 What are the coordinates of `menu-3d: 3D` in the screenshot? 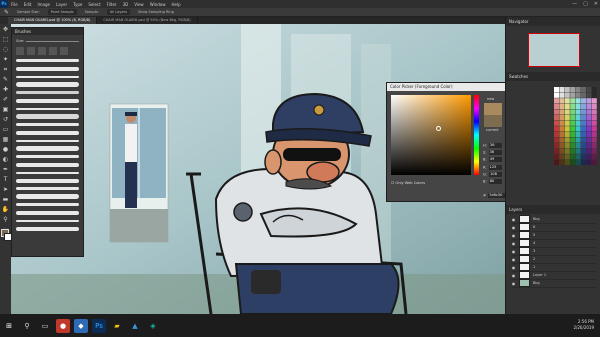 It's located at (126, 4).